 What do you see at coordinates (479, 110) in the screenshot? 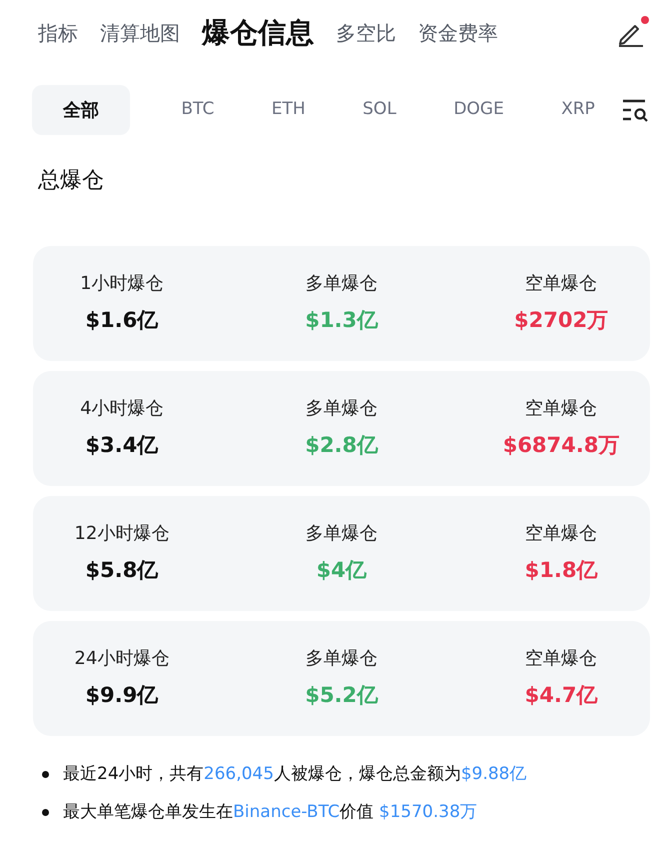
I see `coin-filter-chip: DOGE` at bounding box center [479, 110].